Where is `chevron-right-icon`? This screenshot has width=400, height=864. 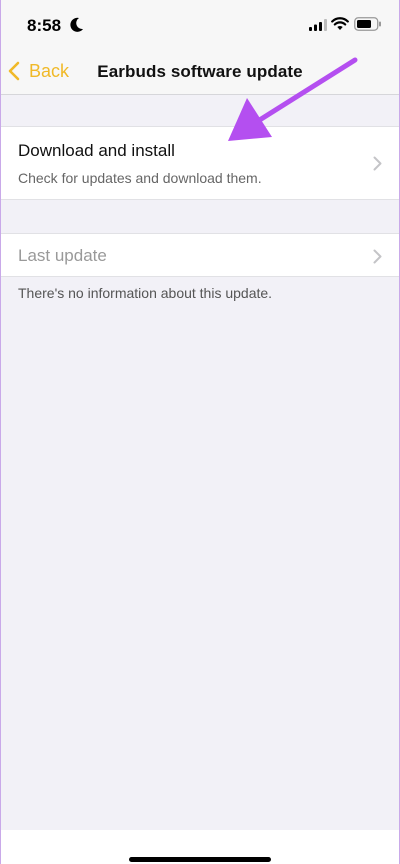
chevron-right-icon is located at coordinates (377, 256).